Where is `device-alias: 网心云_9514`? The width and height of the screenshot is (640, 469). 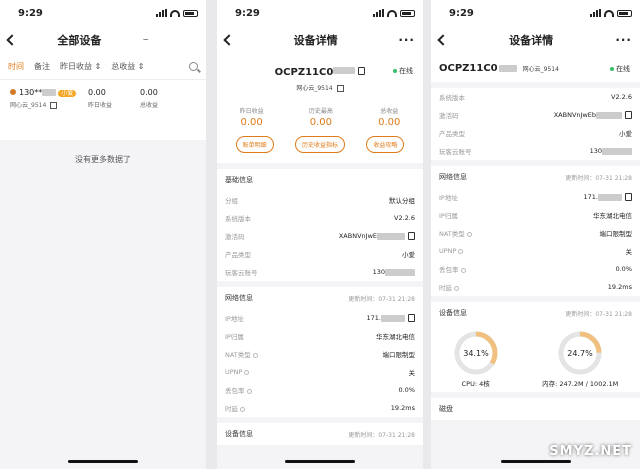
device-alias: 网心云_9514 is located at coordinates (28, 105).